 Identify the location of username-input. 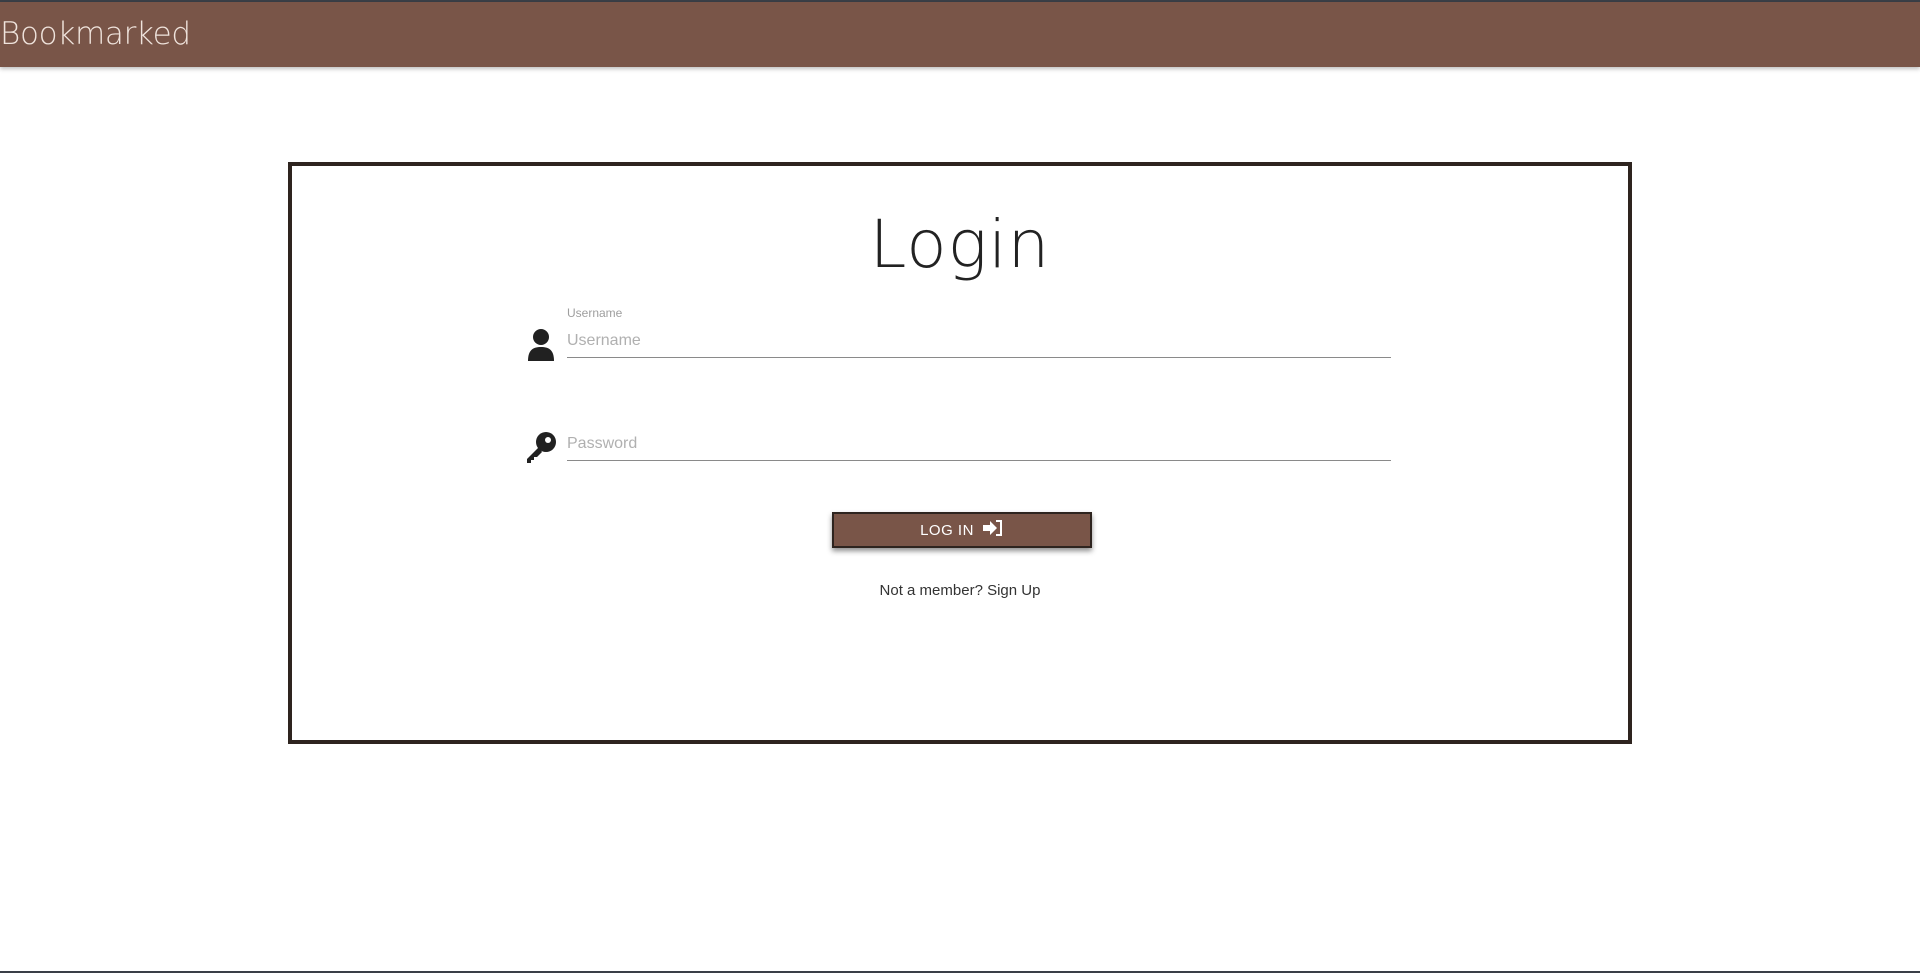
(979, 341).